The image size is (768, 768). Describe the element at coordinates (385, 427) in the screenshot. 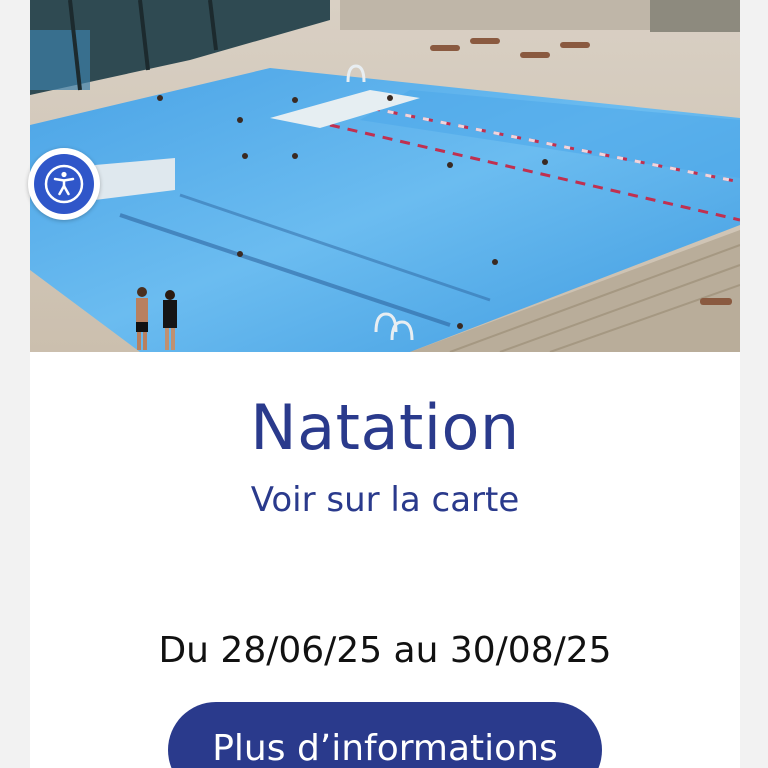

I see `activity-title: Natation` at that location.